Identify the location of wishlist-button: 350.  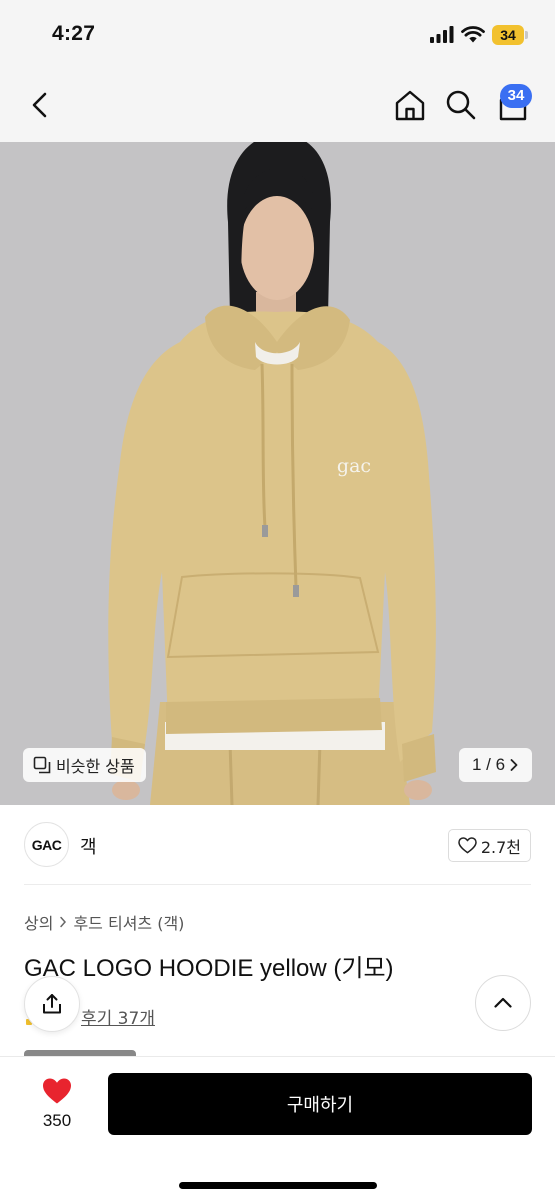
(57, 1105).